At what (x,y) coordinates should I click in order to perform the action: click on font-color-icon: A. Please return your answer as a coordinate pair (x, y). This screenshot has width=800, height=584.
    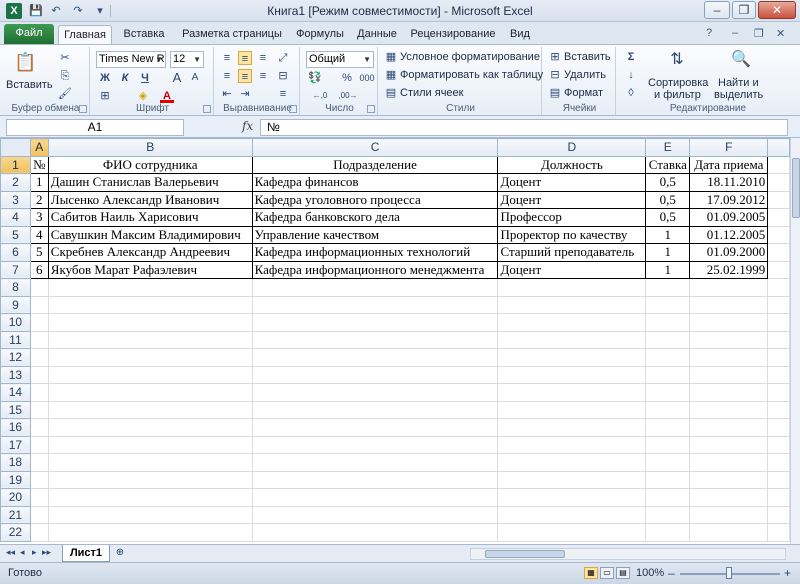
    Looking at the image, I should click on (167, 96).